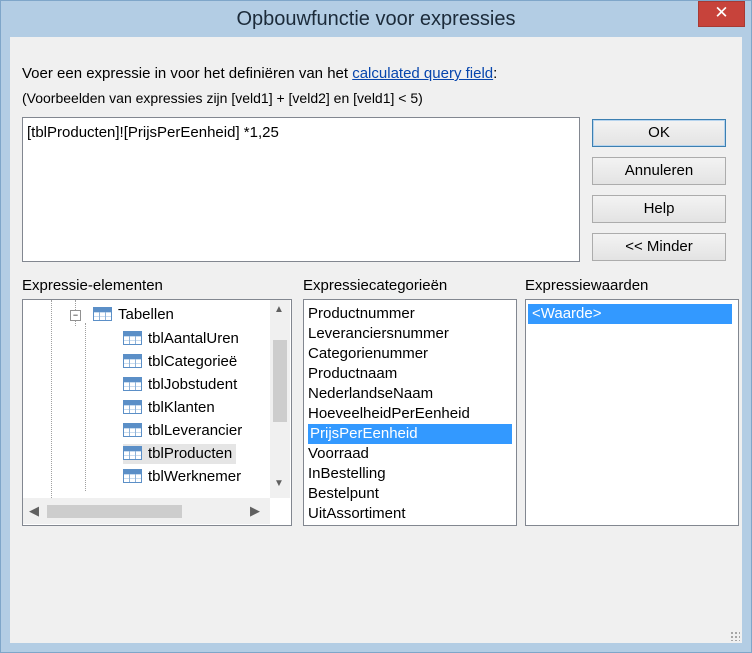 This screenshot has width=752, height=653. I want to click on tree-item-label: tblKlanten, so click(181, 407).